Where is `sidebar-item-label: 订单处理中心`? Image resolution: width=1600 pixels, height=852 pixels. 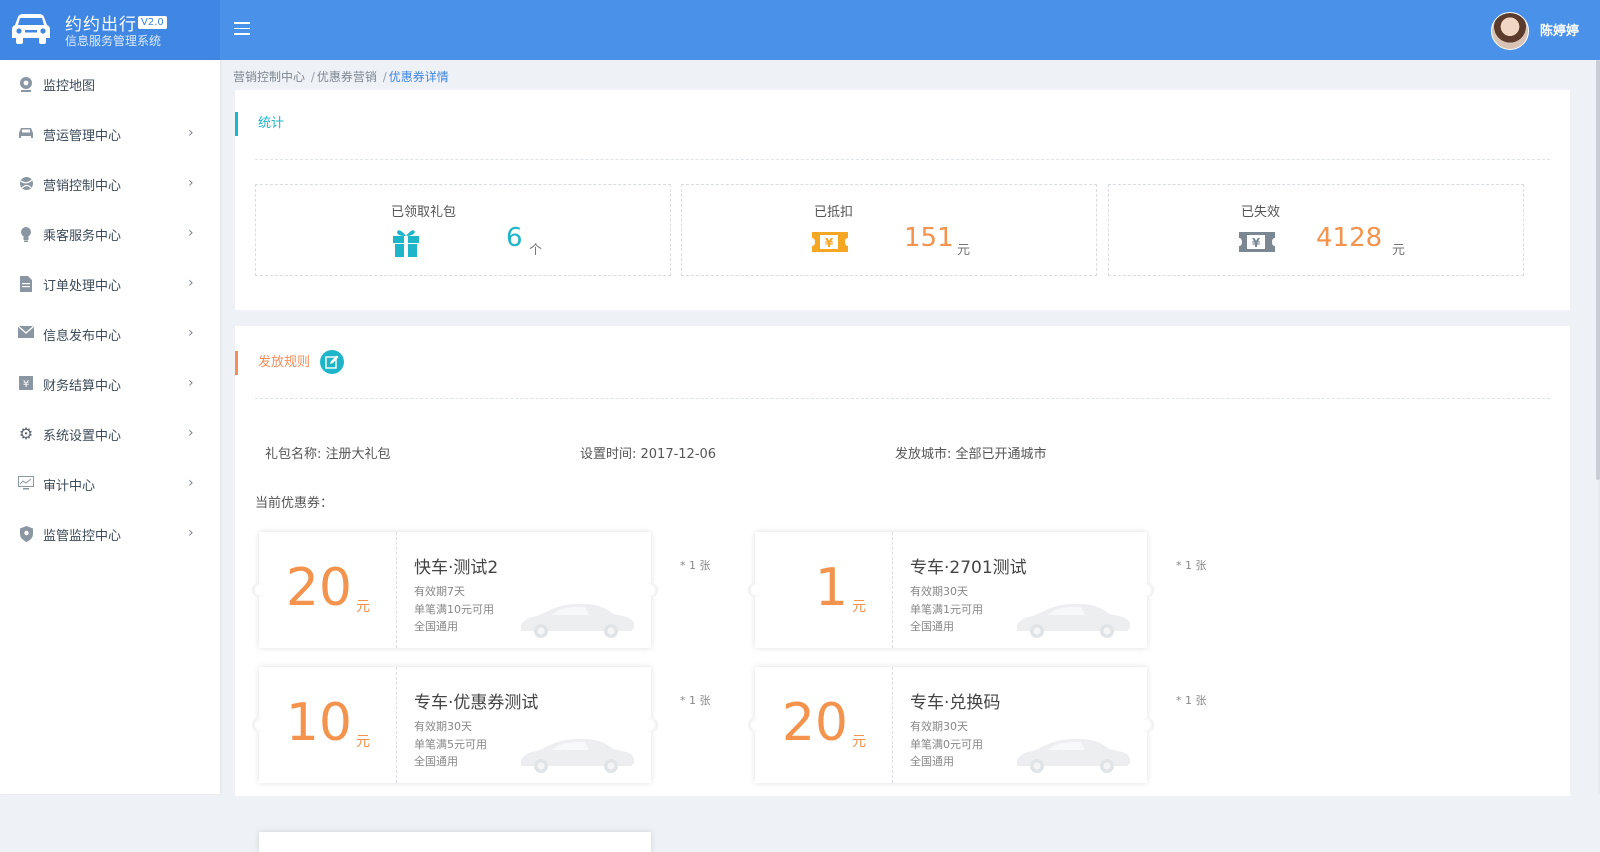
sidebar-item-label: 订单处理中心 is located at coordinates (82, 286).